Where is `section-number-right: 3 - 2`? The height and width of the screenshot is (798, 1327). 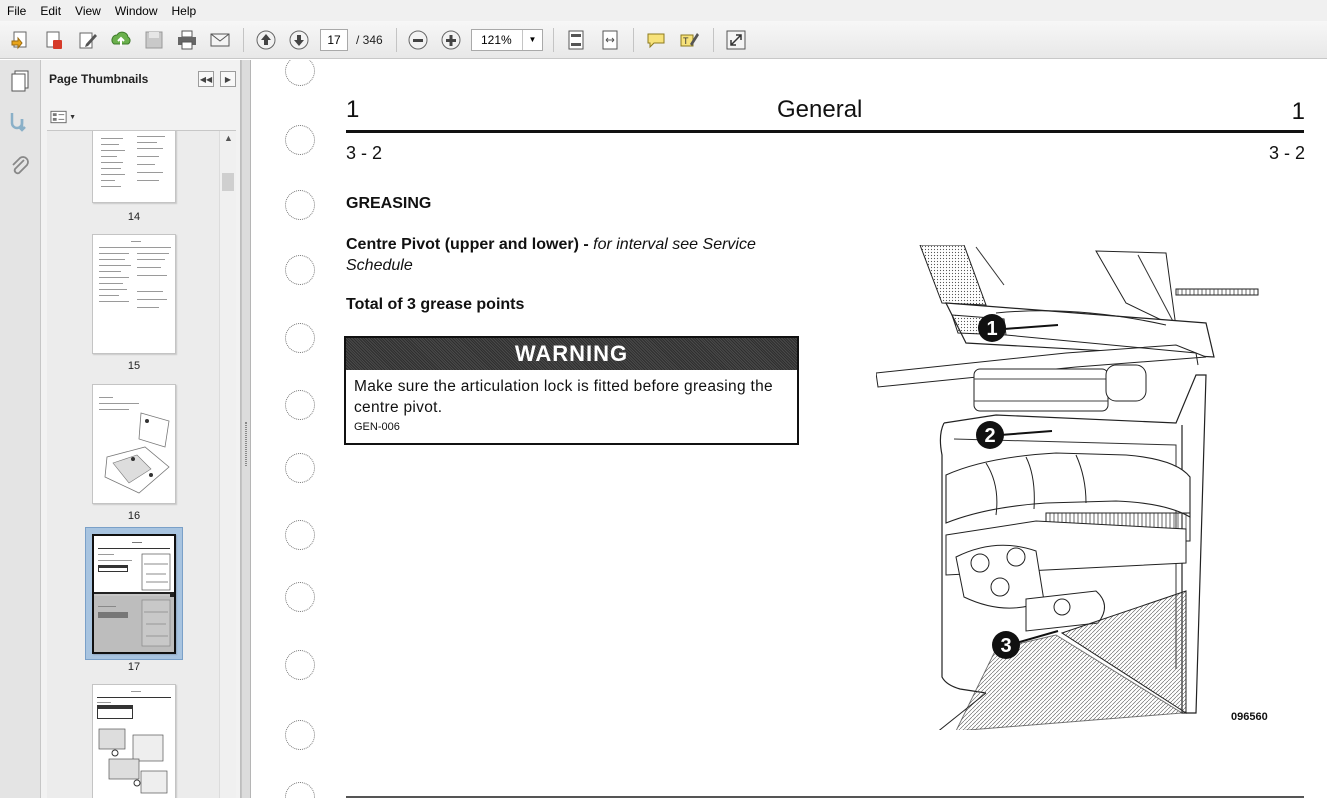 section-number-right: 3 - 2 is located at coordinates (1286, 153).